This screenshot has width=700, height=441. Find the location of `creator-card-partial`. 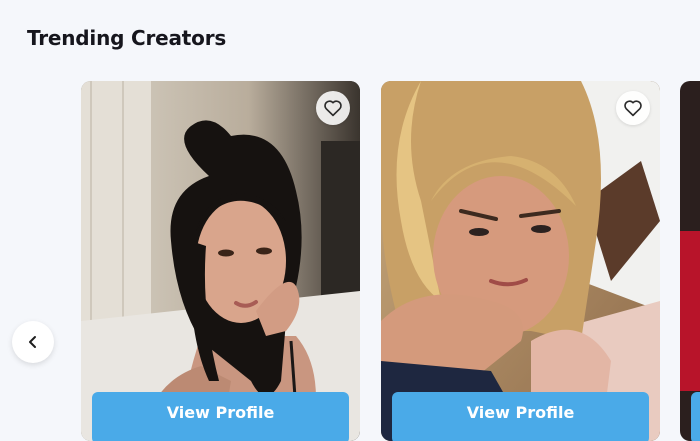

creator-card-partial is located at coordinates (690, 261).